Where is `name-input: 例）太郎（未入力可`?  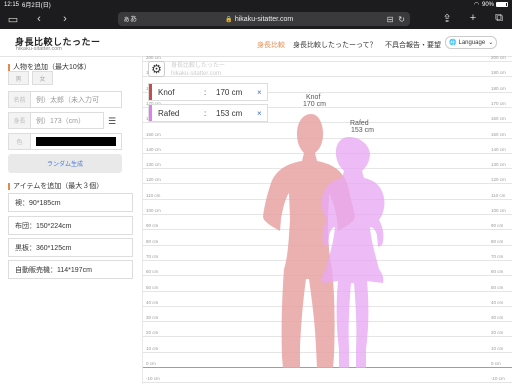
name-input: 例）太郎（未入力可 is located at coordinates (76, 99).